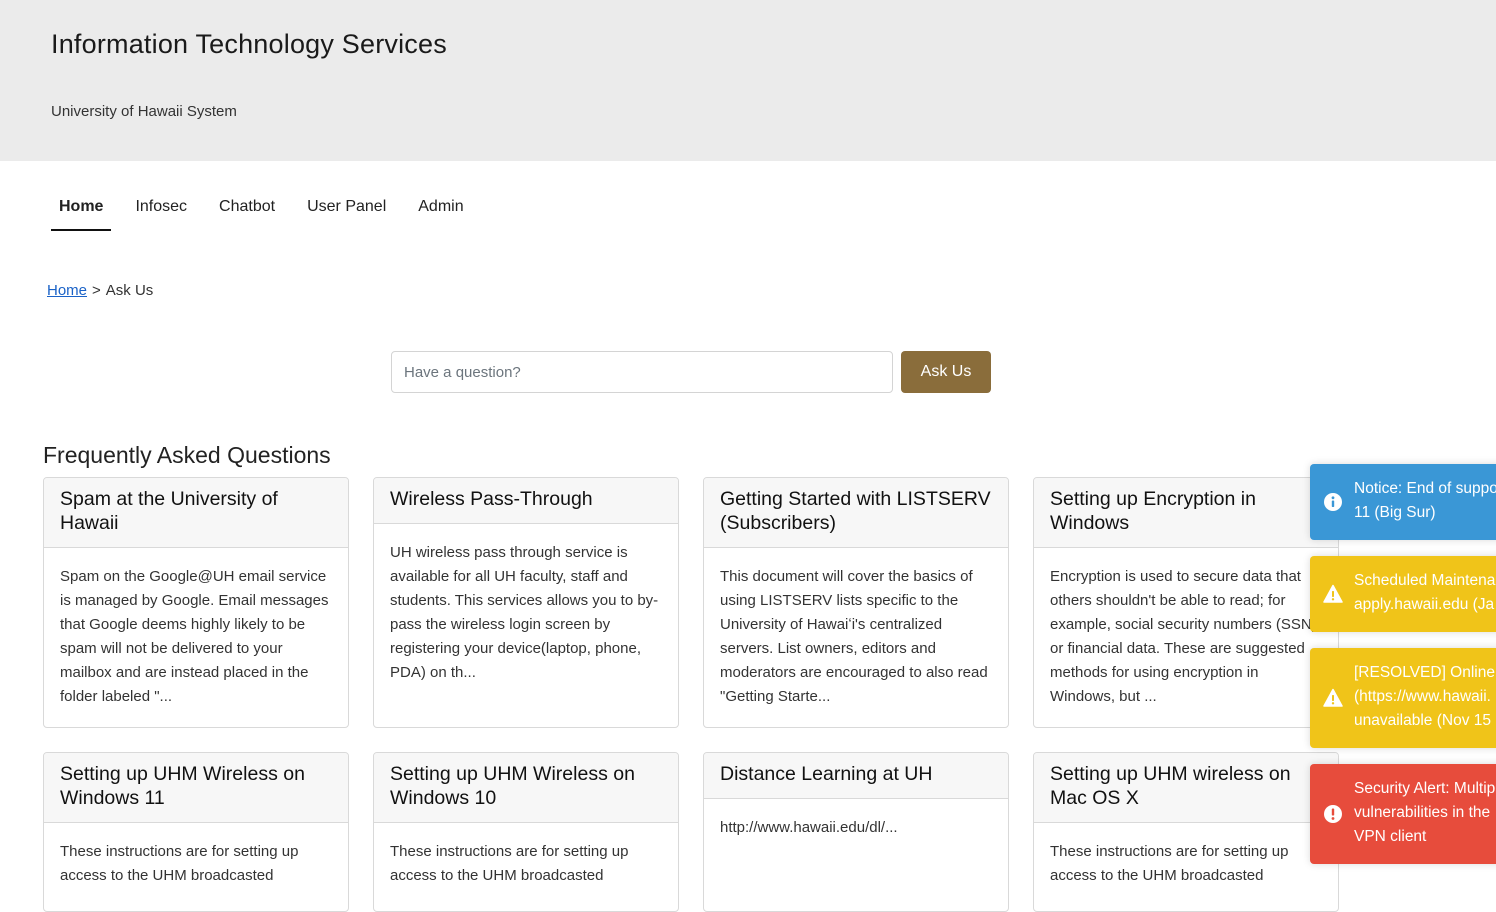 The height and width of the screenshot is (912, 1496). Describe the element at coordinates (161, 210) in the screenshot. I see `nav-item-infosec: Infosec` at that location.